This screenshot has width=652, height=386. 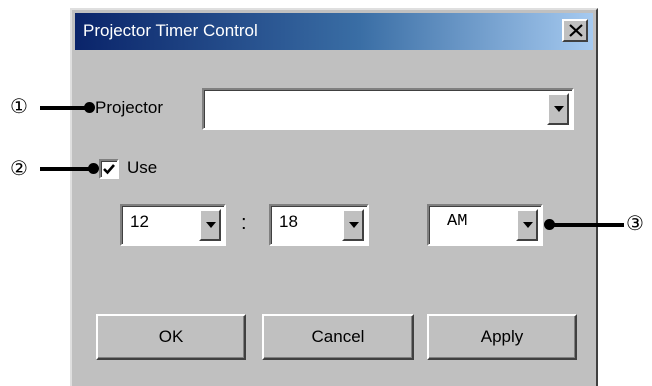 I want to click on projector-dropdown-button, so click(x=558, y=109).